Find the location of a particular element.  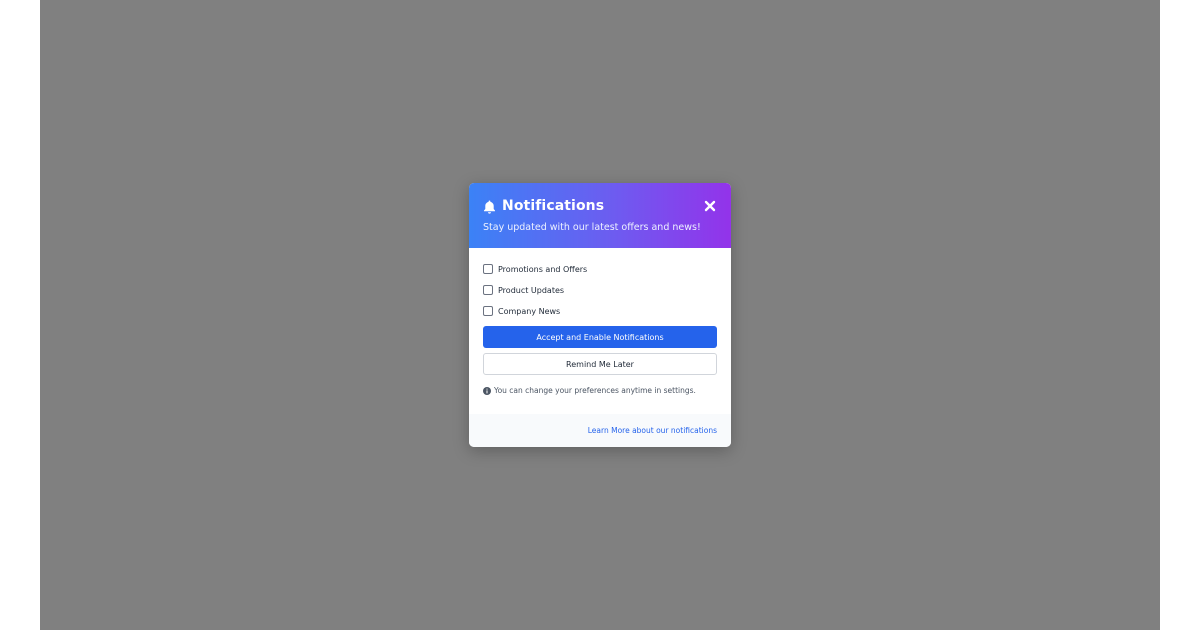

option-company-news: Company News is located at coordinates (600, 311).